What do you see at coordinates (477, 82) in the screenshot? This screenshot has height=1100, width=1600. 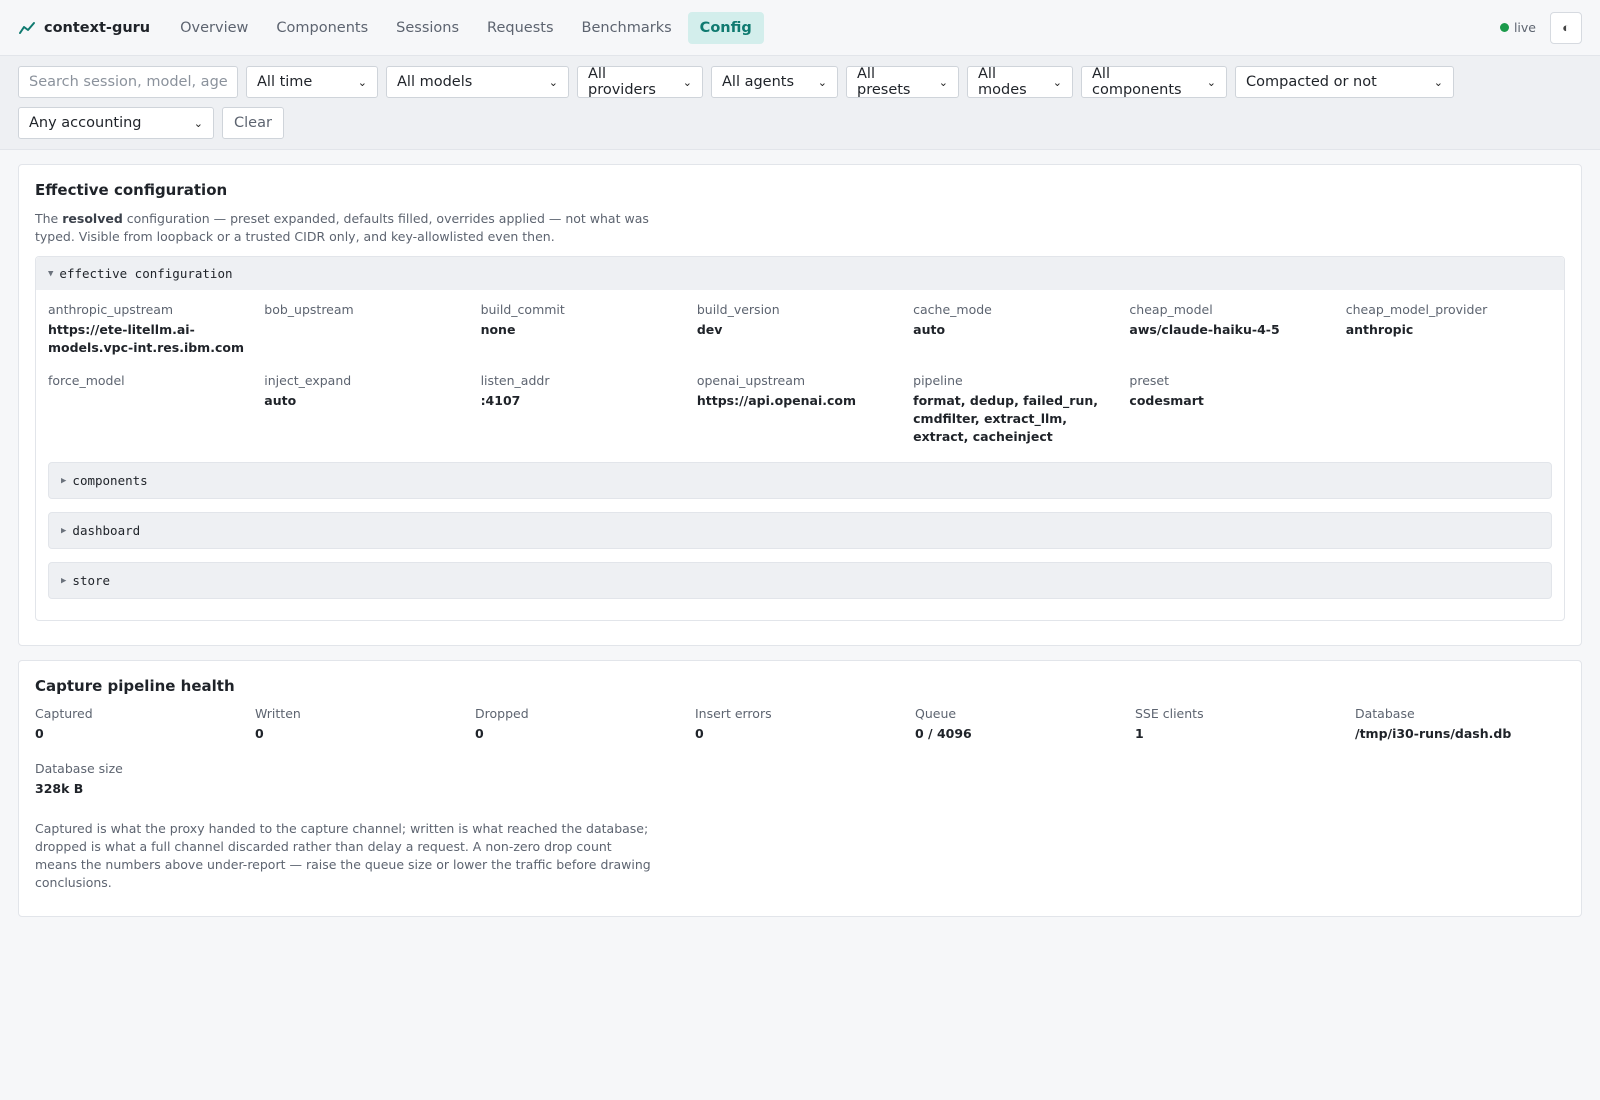 I see `models-select: All models ⌄` at bounding box center [477, 82].